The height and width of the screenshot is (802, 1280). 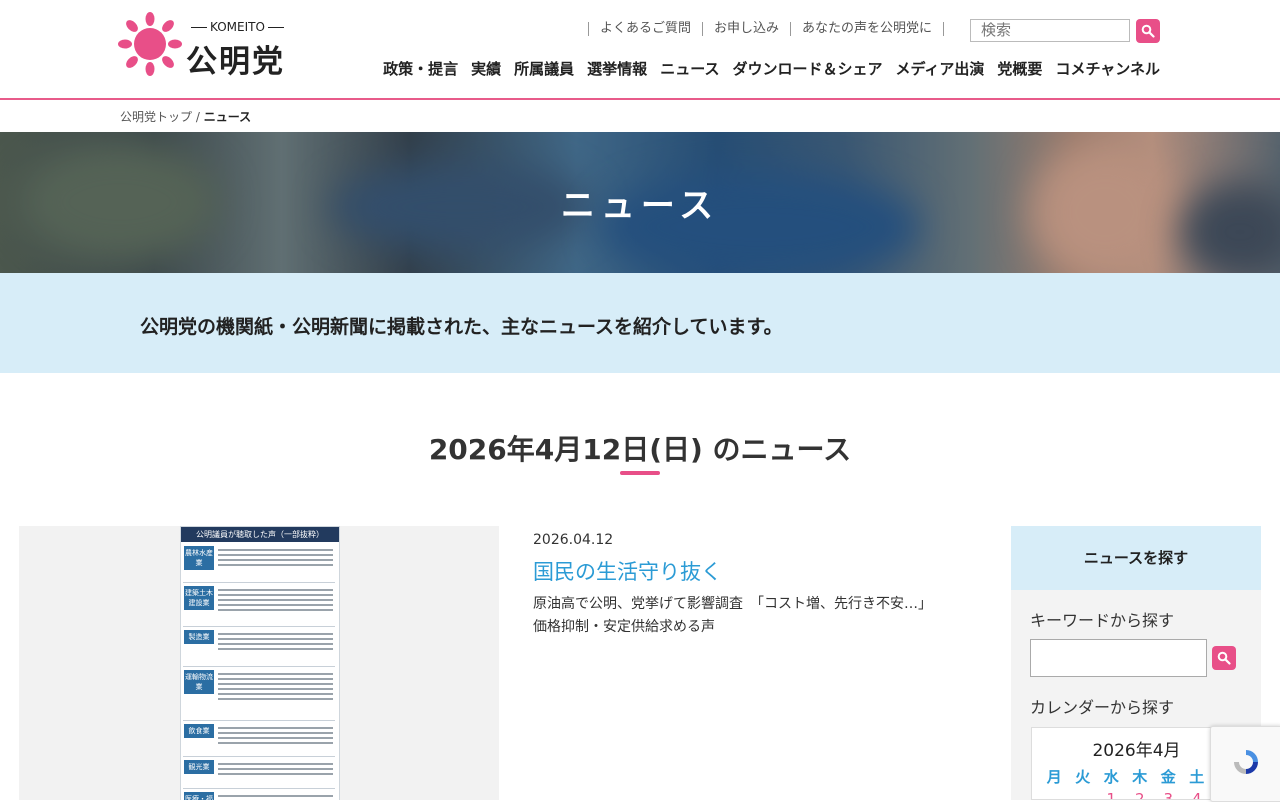 I want to click on keyword-label: キーワードから探す, so click(x=1102, y=620).